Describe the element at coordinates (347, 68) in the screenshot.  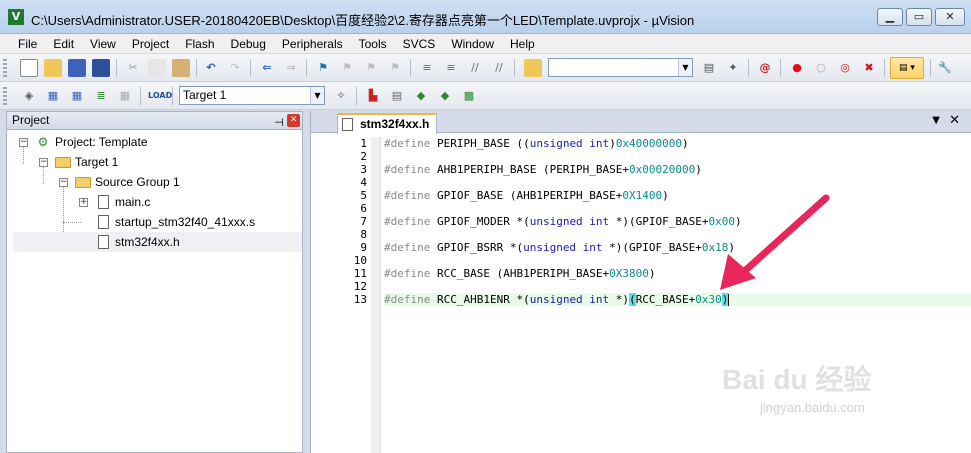
I see `prev-bookmark-icon: ⚑` at that location.